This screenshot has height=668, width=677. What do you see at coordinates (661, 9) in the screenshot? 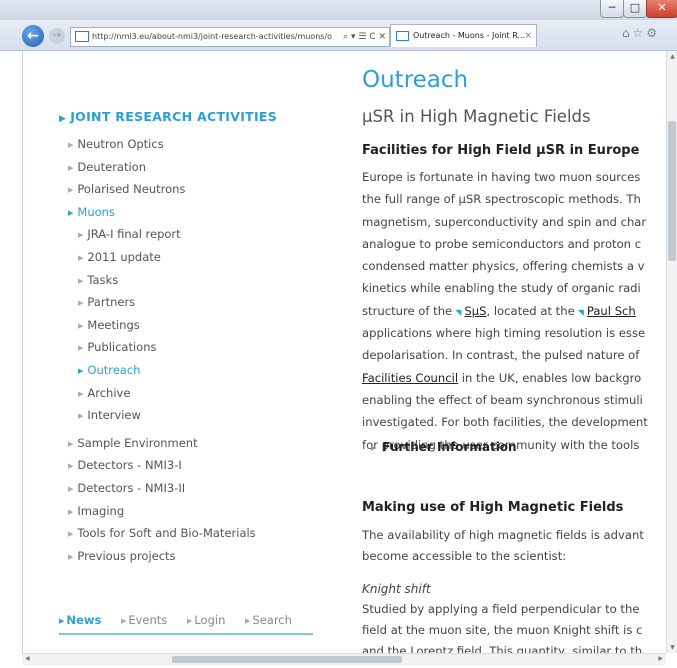
I see `close-window-button: ✕` at bounding box center [661, 9].